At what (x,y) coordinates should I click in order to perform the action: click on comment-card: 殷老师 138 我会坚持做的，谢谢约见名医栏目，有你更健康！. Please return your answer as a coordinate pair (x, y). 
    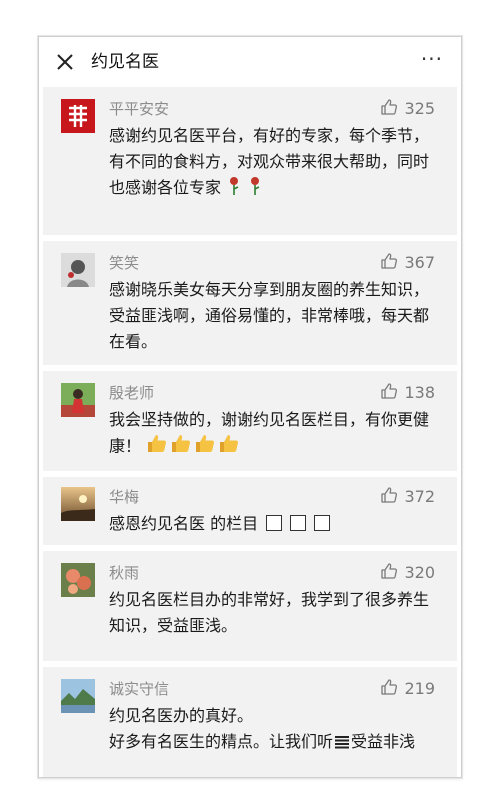
    Looking at the image, I should click on (250, 421).